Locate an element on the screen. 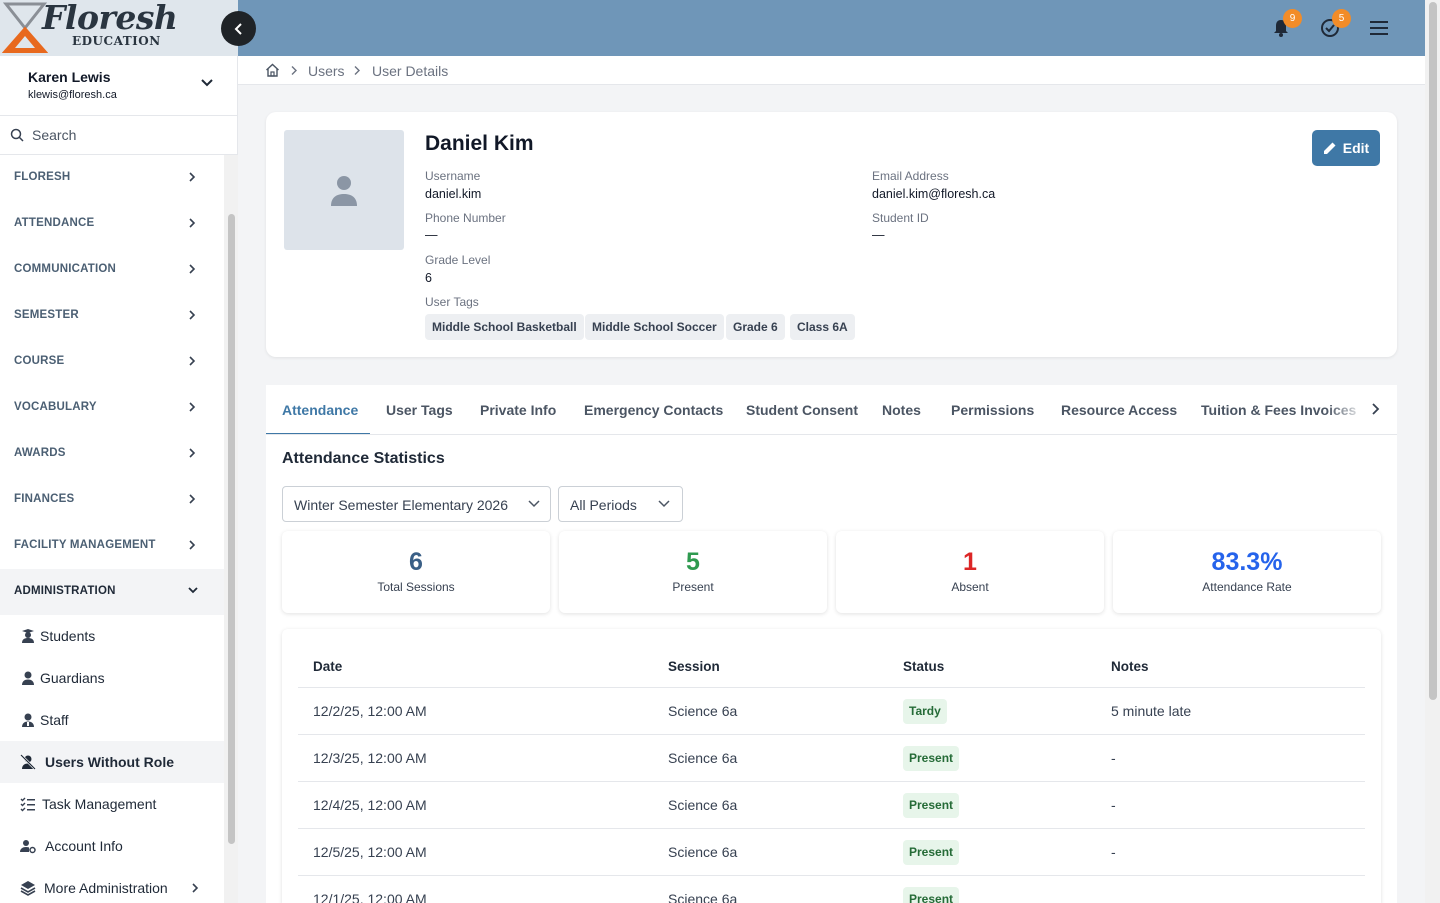 The width and height of the screenshot is (1440, 903). logo: Floresh EDUCATION is located at coordinates (119, 28).